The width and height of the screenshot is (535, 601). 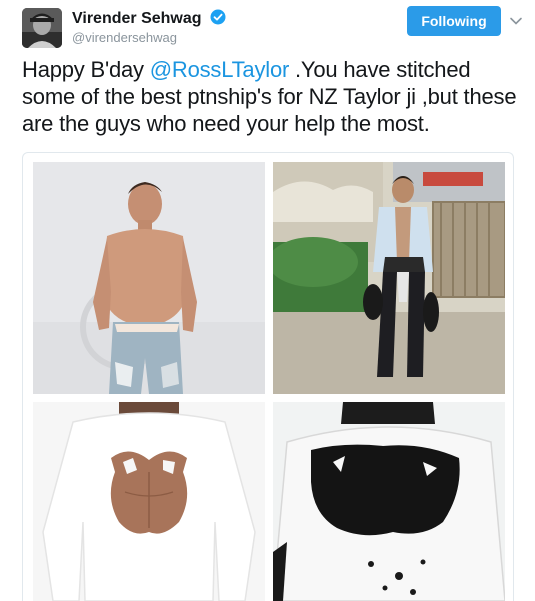 I want to click on tweet-text-start: Happy B'day, so click(x=86, y=69).